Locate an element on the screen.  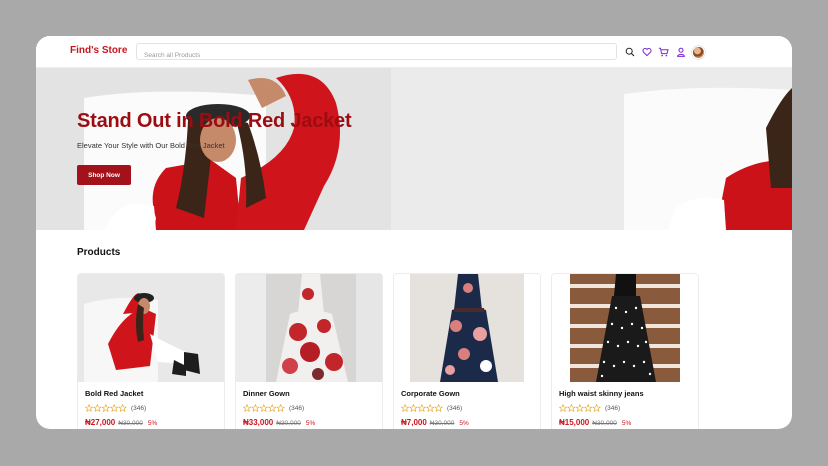
price-row: ₦27,000 ₦30,000 5% is located at coordinates (121, 422).